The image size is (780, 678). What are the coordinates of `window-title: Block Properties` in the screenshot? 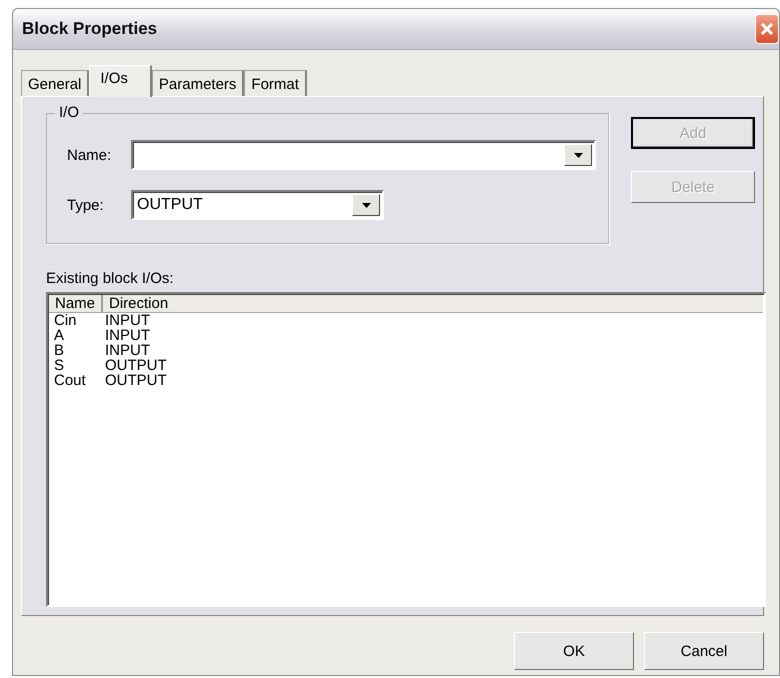 It's located at (89, 29).